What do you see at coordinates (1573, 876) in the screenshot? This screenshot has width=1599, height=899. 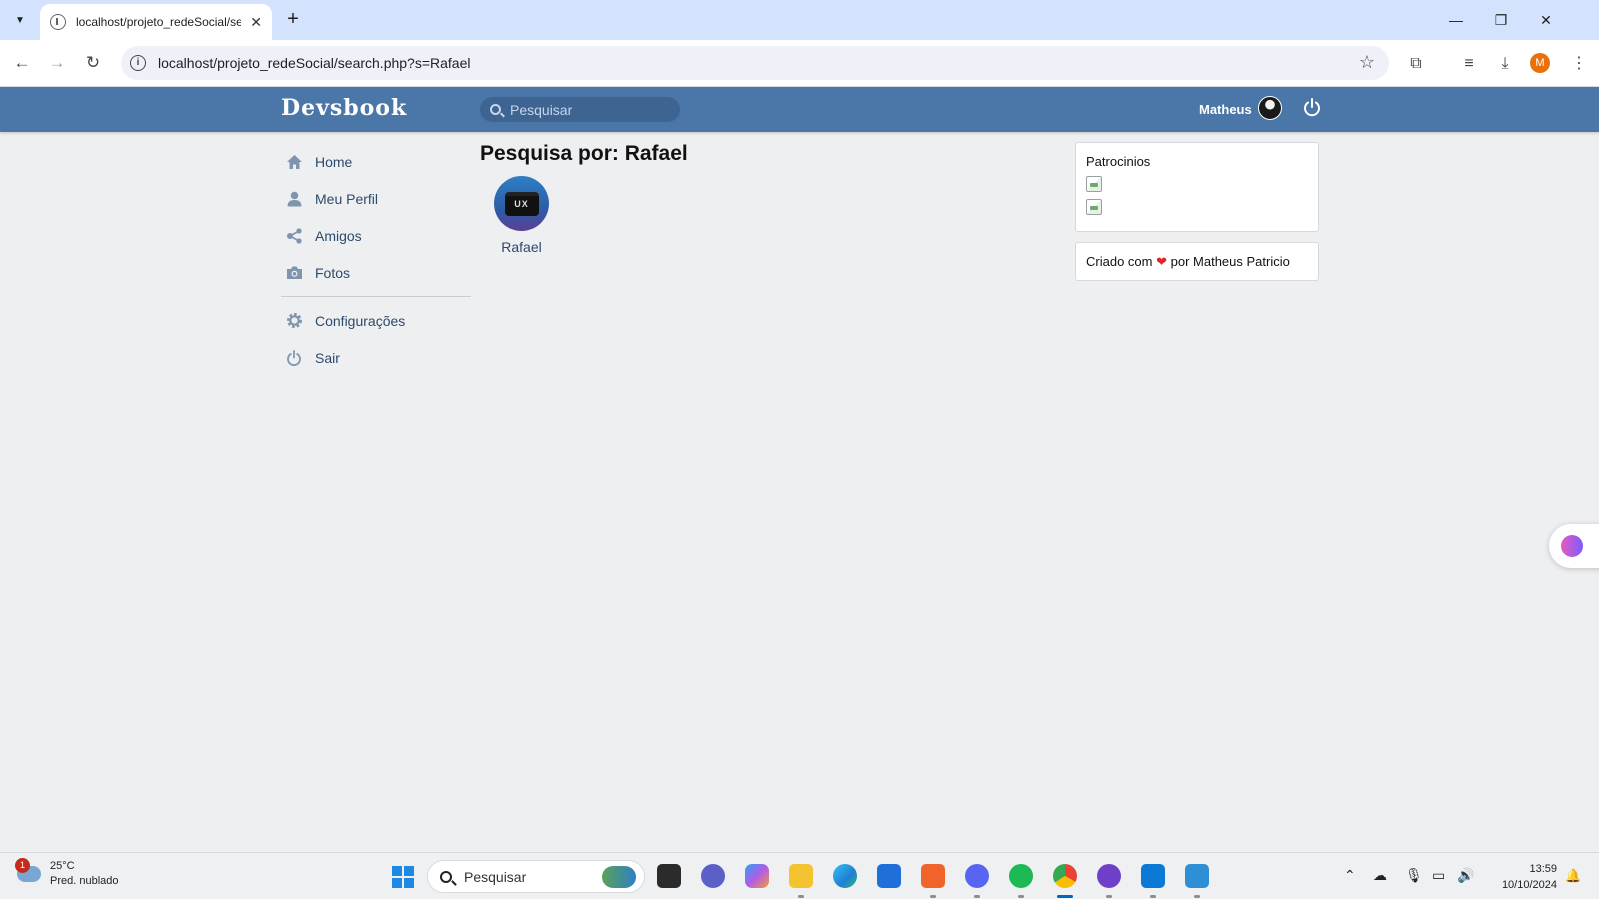 I see `notification-bell-icon: 🔔` at bounding box center [1573, 876].